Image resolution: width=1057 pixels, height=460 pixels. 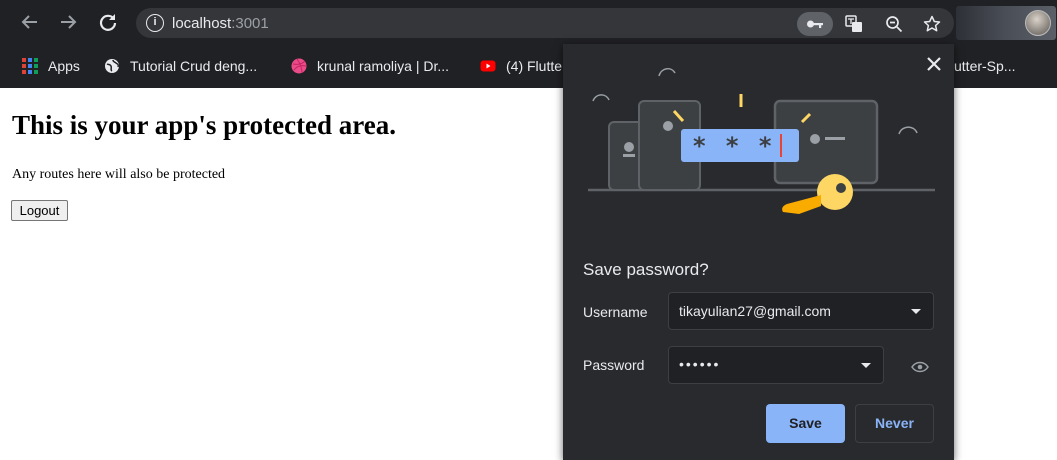 What do you see at coordinates (534, 66) in the screenshot?
I see `bookmark-label: (4) Flutte` at bounding box center [534, 66].